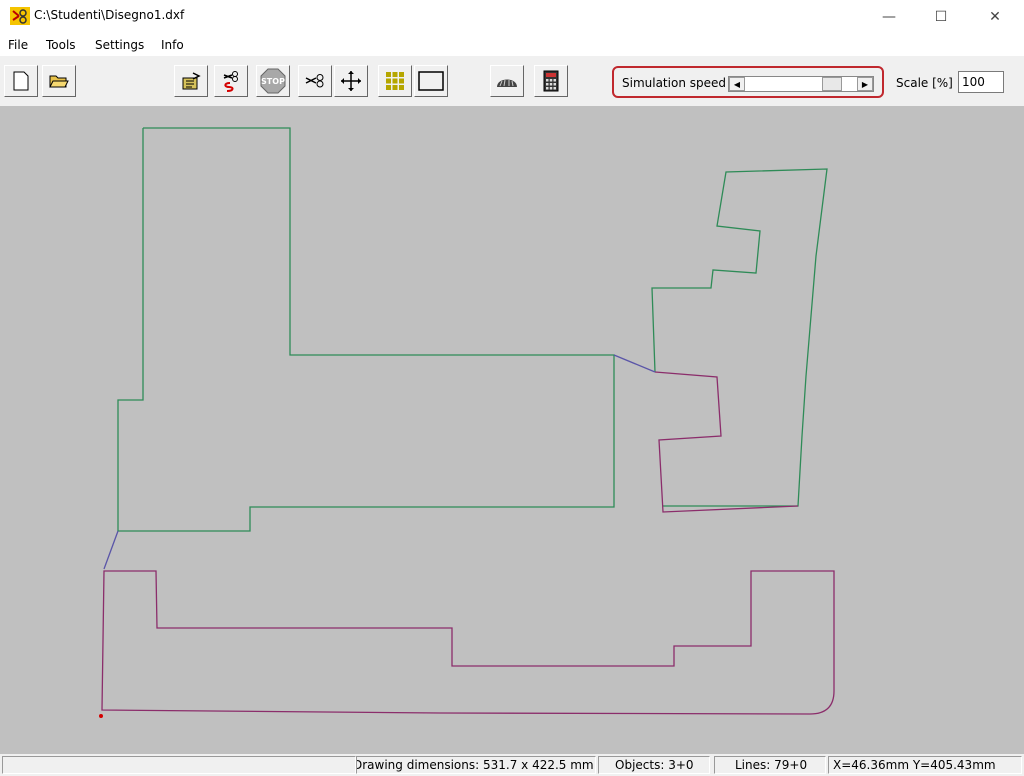  I want to click on cut-path-icon, so click(230, 81).